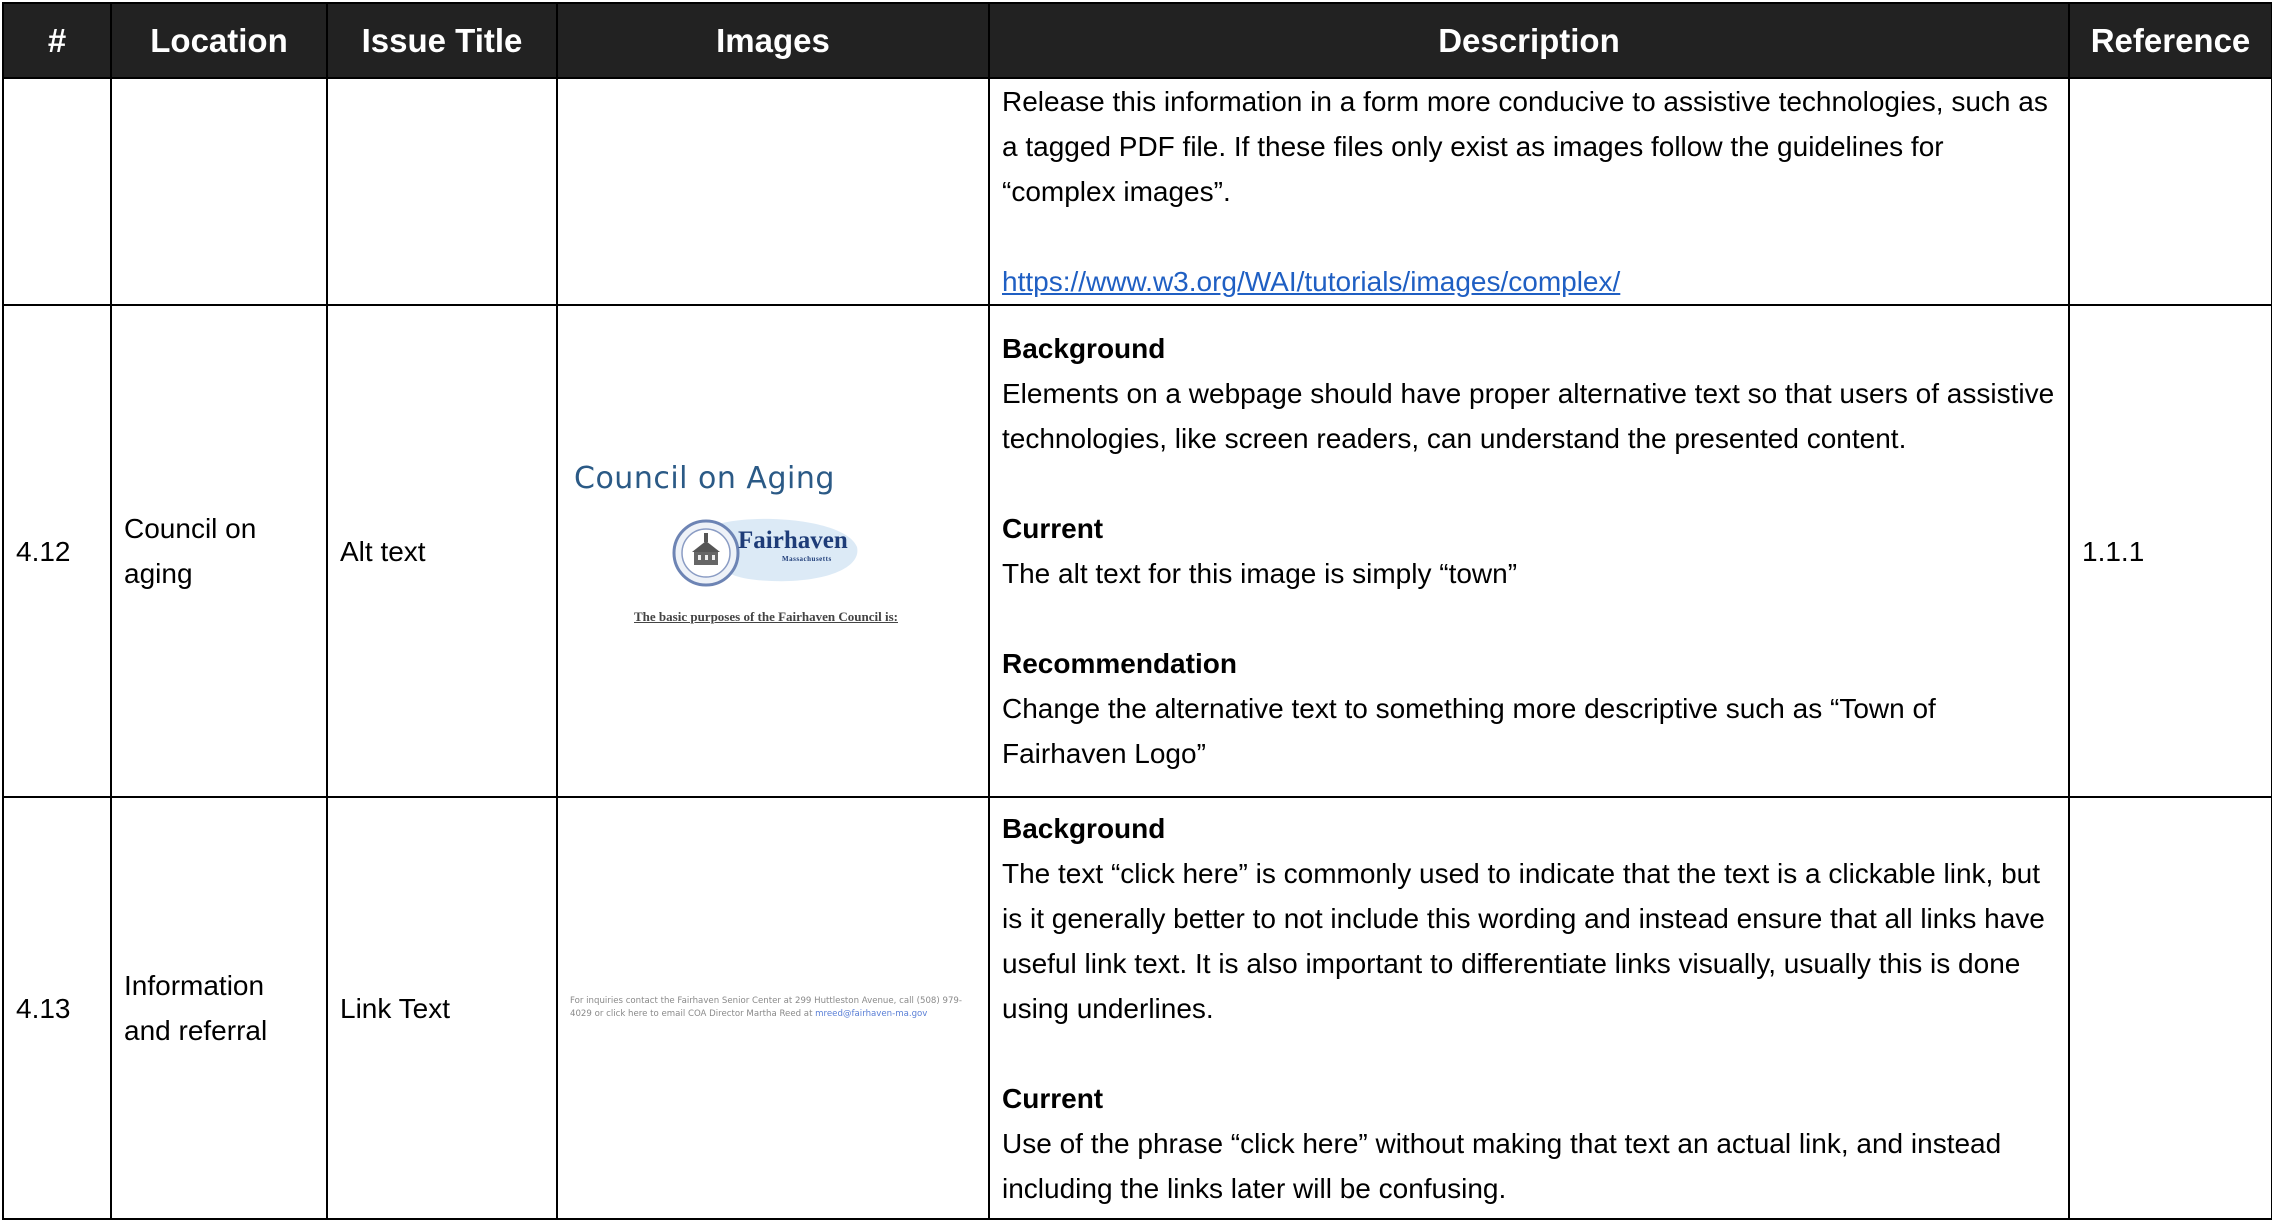  What do you see at coordinates (442, 551) in the screenshot?
I see `row-issue-title: Alt text` at bounding box center [442, 551].